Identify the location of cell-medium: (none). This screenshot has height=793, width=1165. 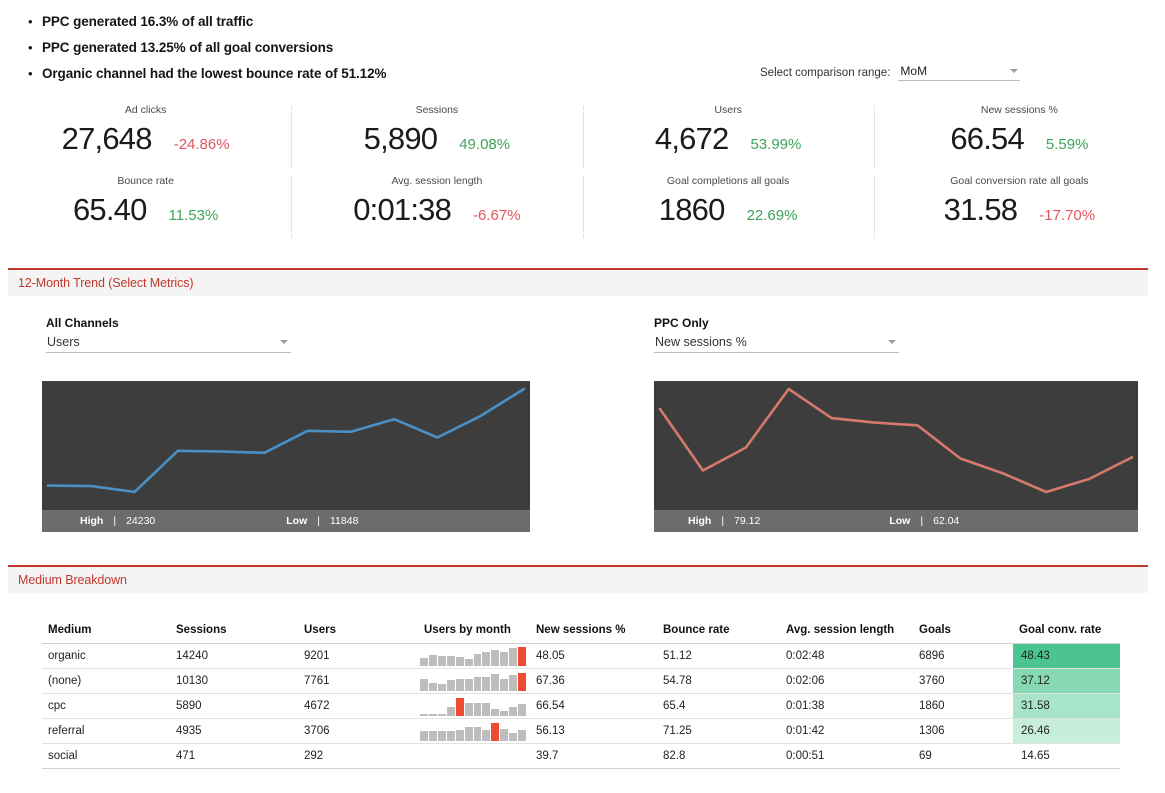
(106, 681).